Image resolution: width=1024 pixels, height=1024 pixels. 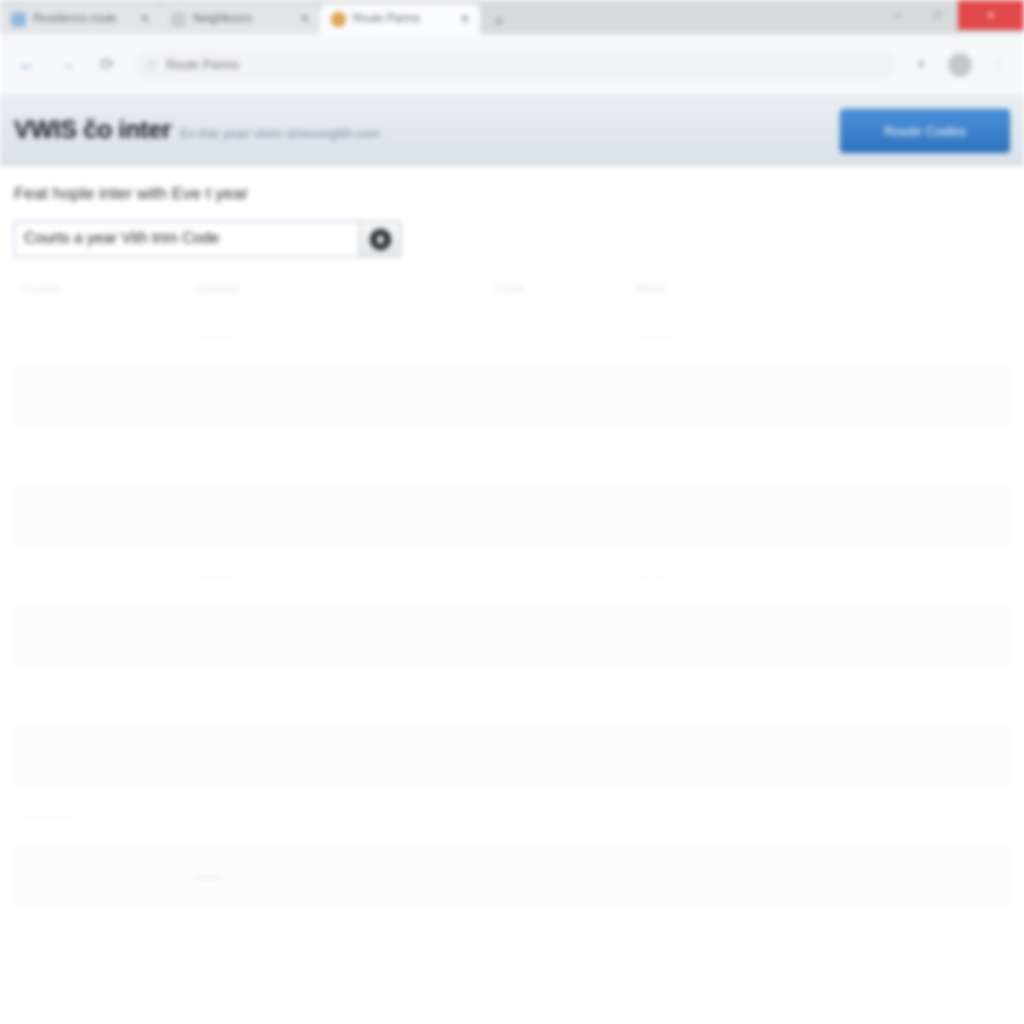 I want to click on location-pin-inner, so click(x=380, y=239).